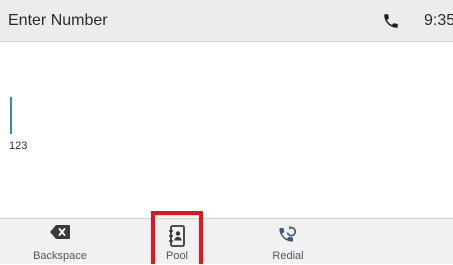  I want to click on backspace-label: Backspace, so click(60, 256).